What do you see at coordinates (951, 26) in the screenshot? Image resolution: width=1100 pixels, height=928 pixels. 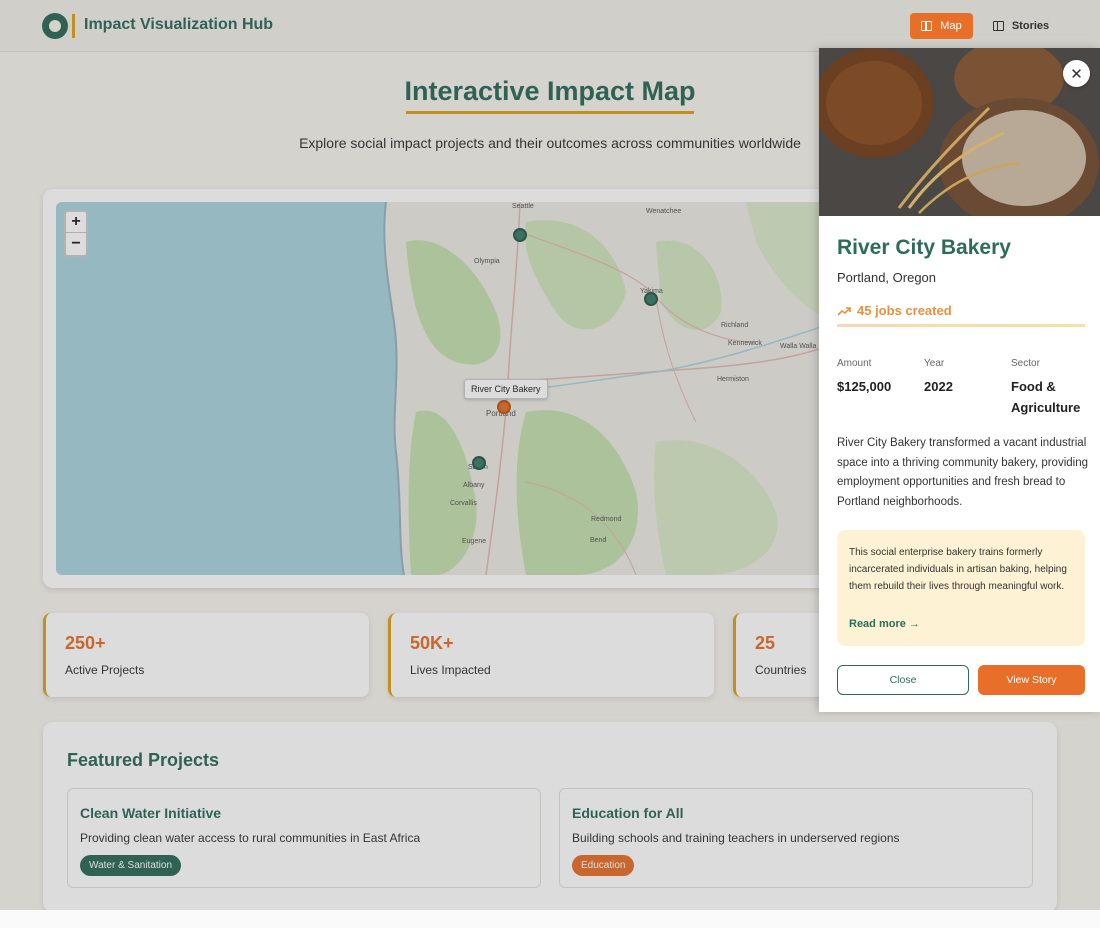 I see `nav-map-label: Map` at bounding box center [951, 26].